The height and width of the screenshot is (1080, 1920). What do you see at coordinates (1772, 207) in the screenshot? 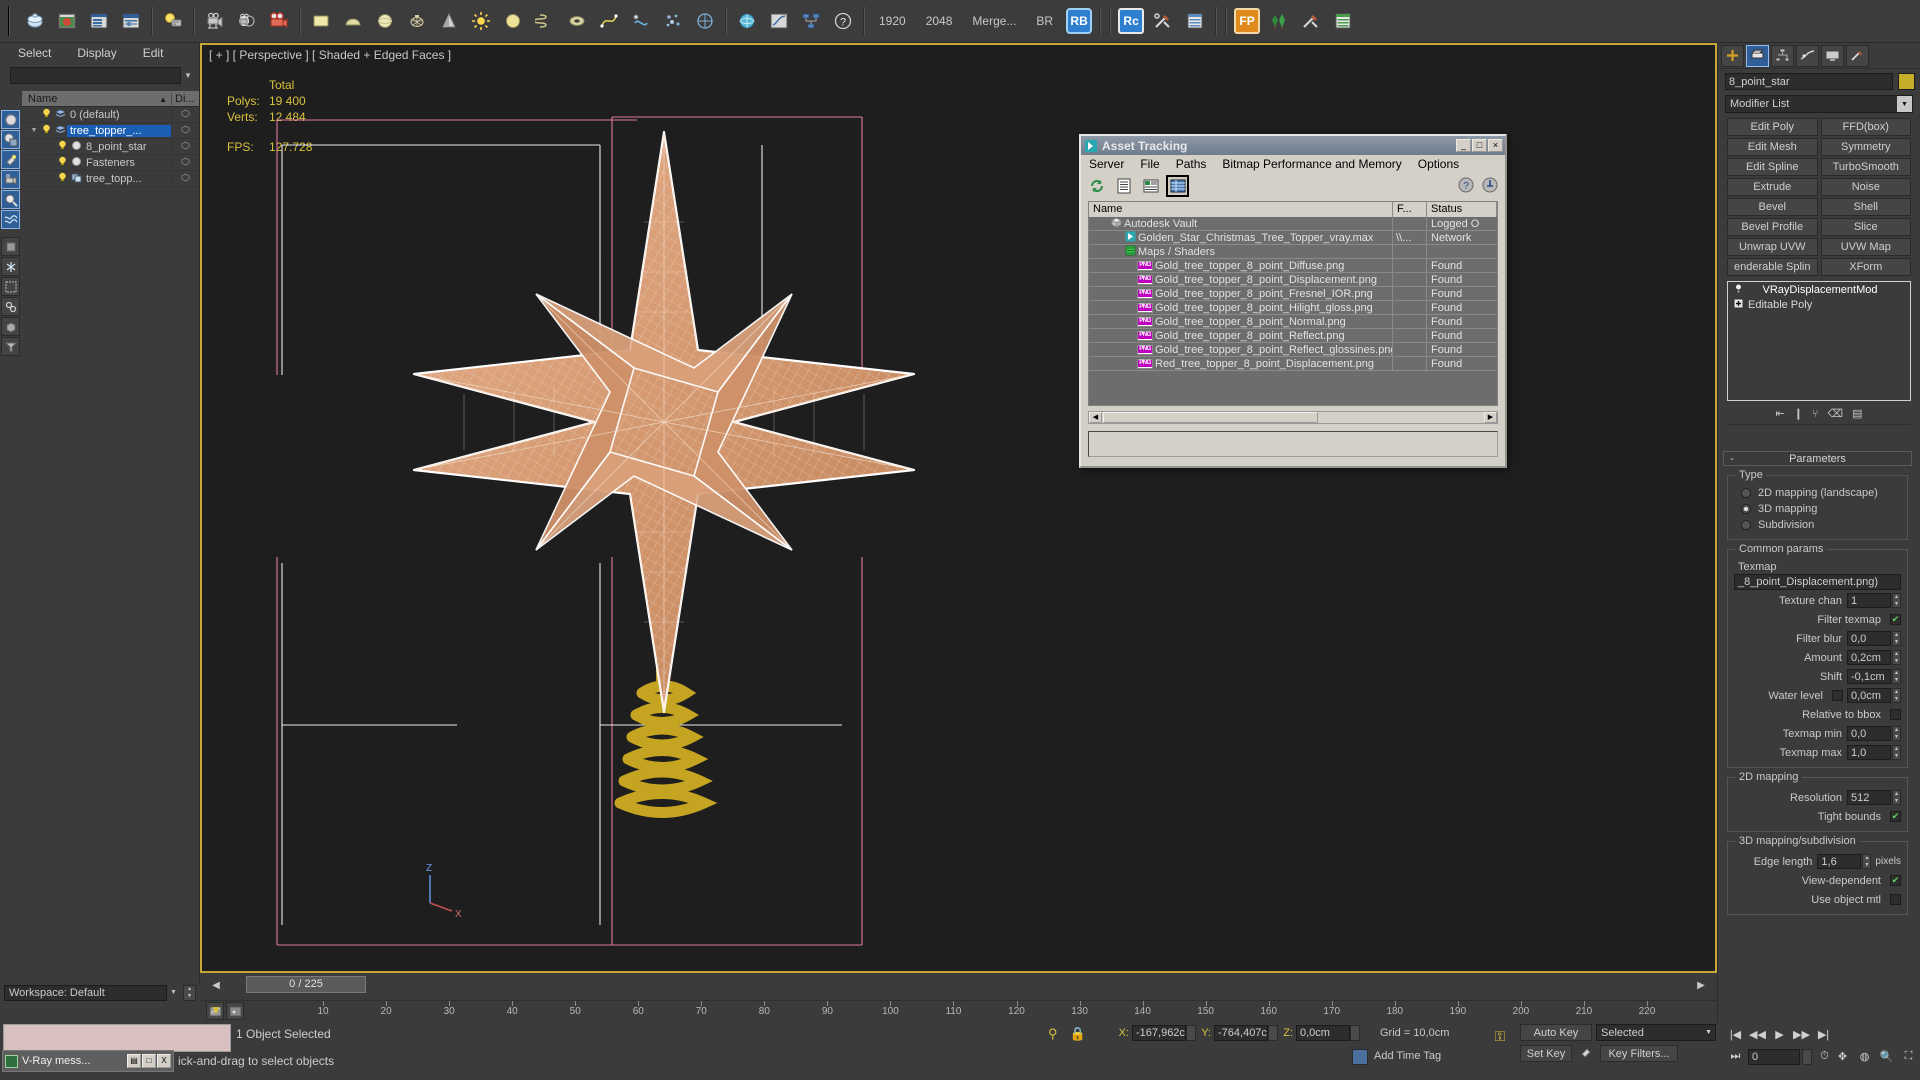
I see `modifier-button: Bevel` at bounding box center [1772, 207].